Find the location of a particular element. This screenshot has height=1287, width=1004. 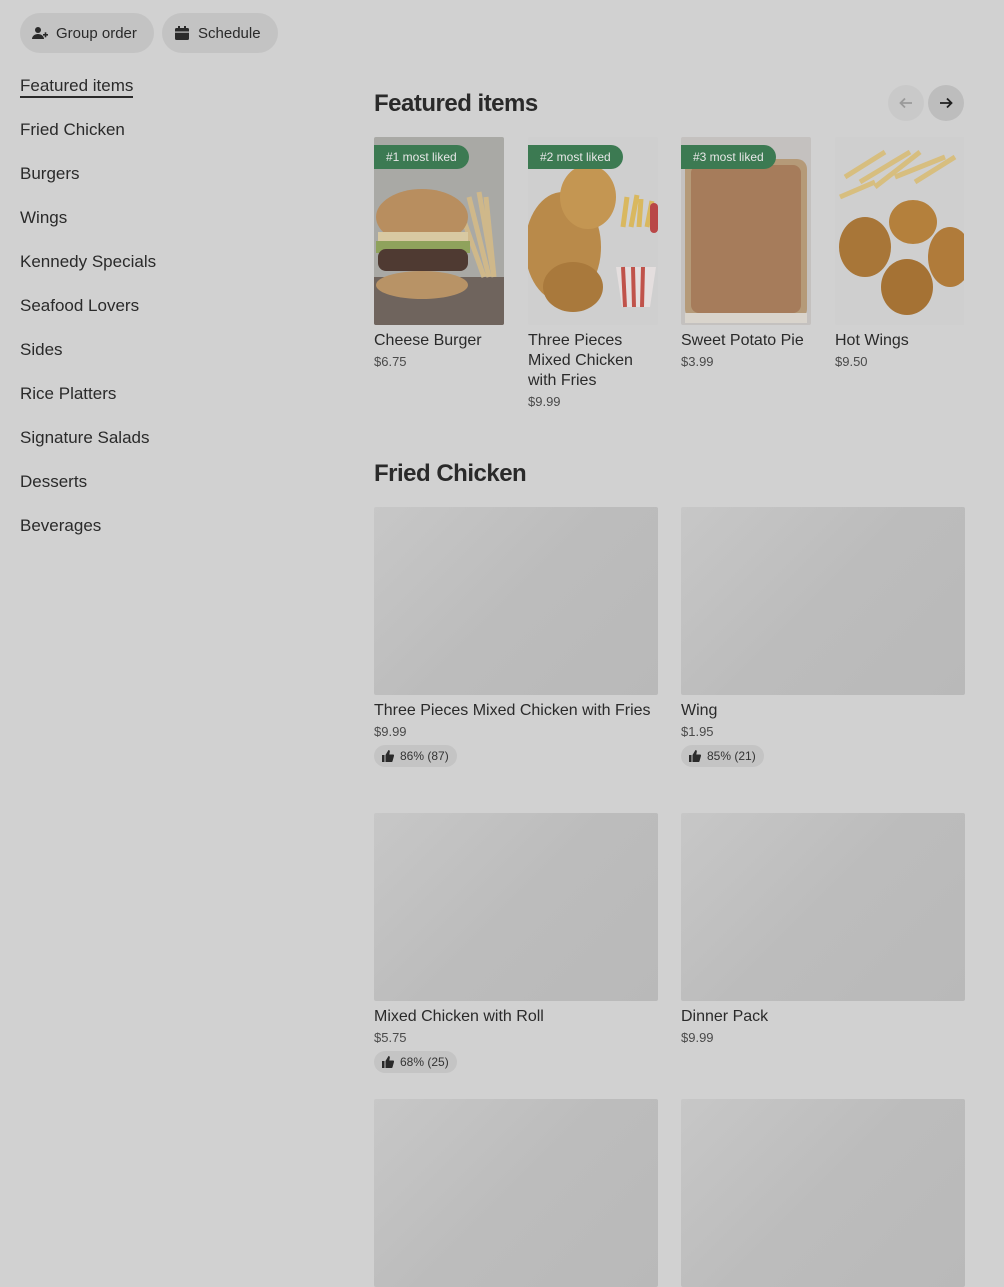

featured-item-price: $9.99 is located at coordinates (544, 401).